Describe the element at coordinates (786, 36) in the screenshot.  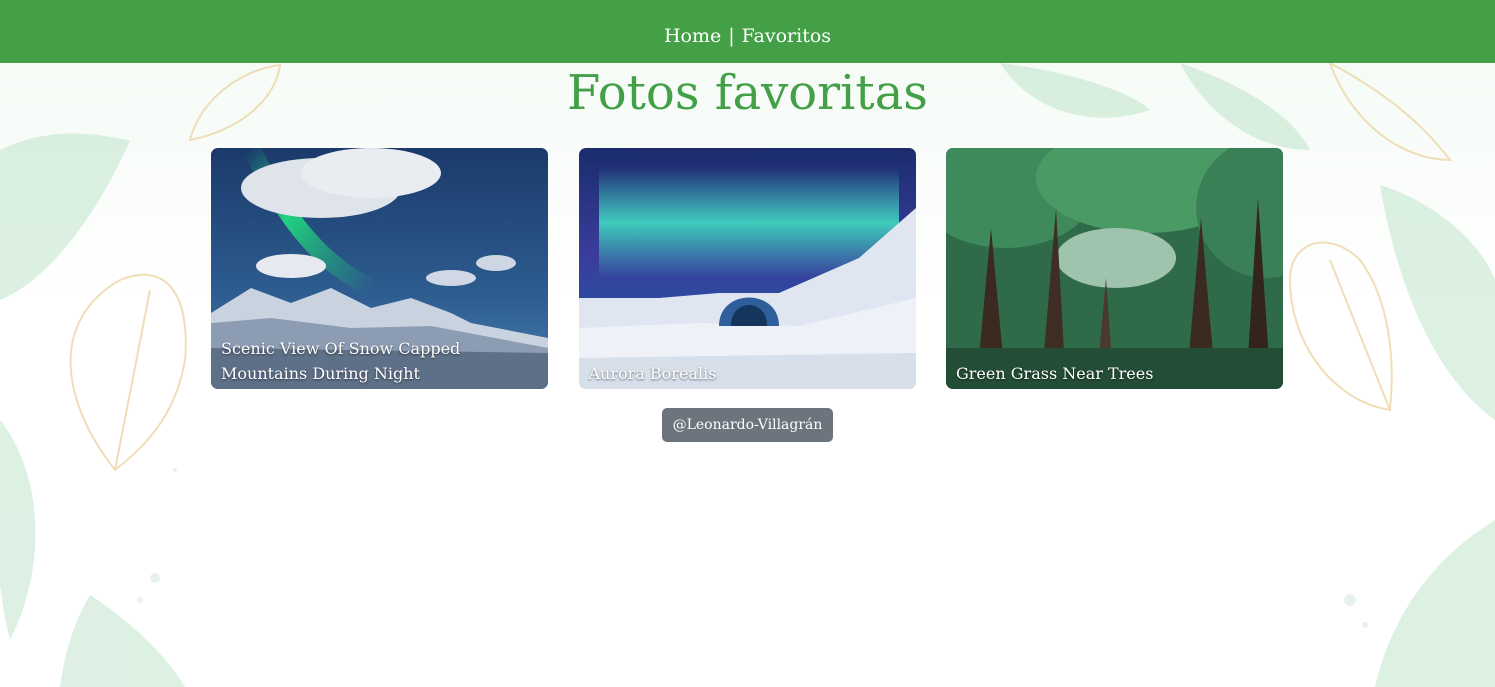
I see `nav-link-favorites: Favoritos` at that location.